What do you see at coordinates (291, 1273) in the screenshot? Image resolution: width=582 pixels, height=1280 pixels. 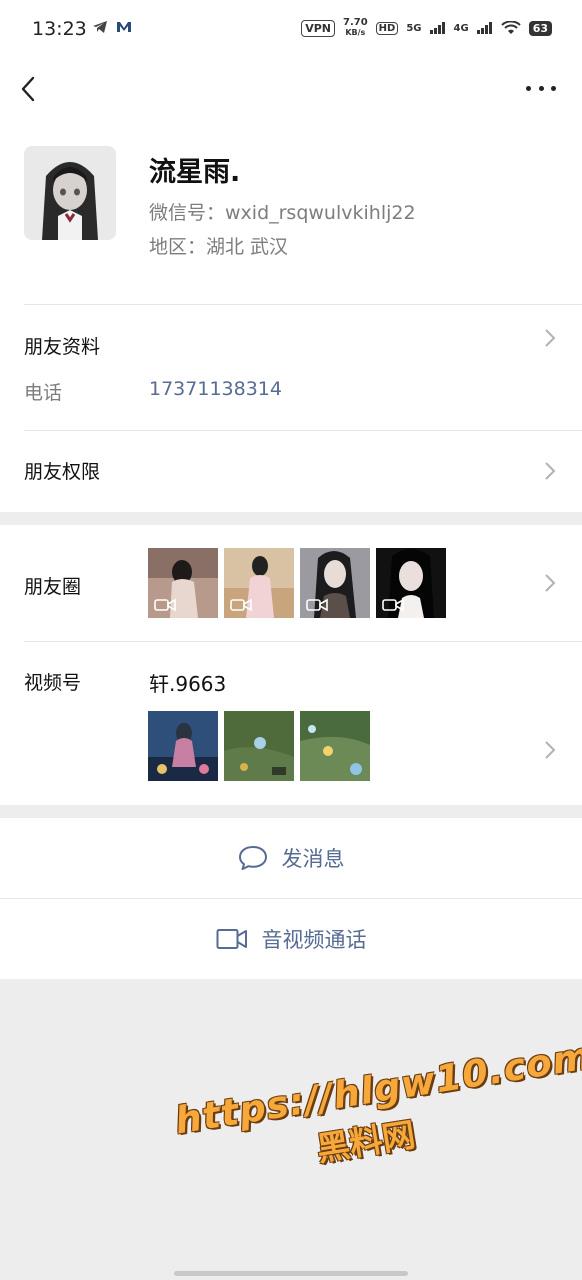 I see `home-indicator` at bounding box center [291, 1273].